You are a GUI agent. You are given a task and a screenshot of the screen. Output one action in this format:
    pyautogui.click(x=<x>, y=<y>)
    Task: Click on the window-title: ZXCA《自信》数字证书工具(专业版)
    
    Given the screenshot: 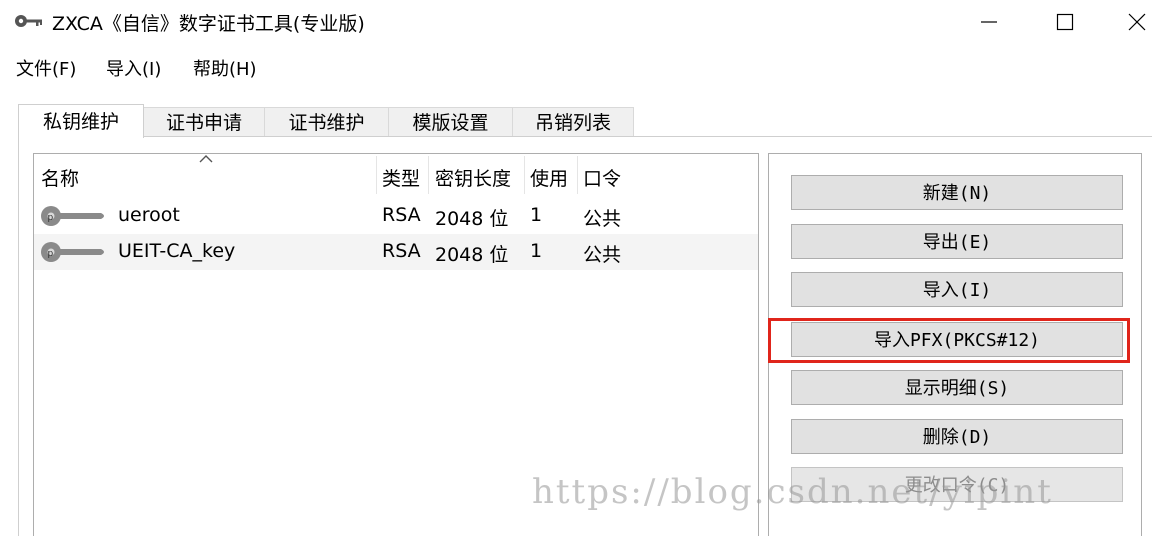 What is the action you would take?
    pyautogui.click(x=208, y=24)
    